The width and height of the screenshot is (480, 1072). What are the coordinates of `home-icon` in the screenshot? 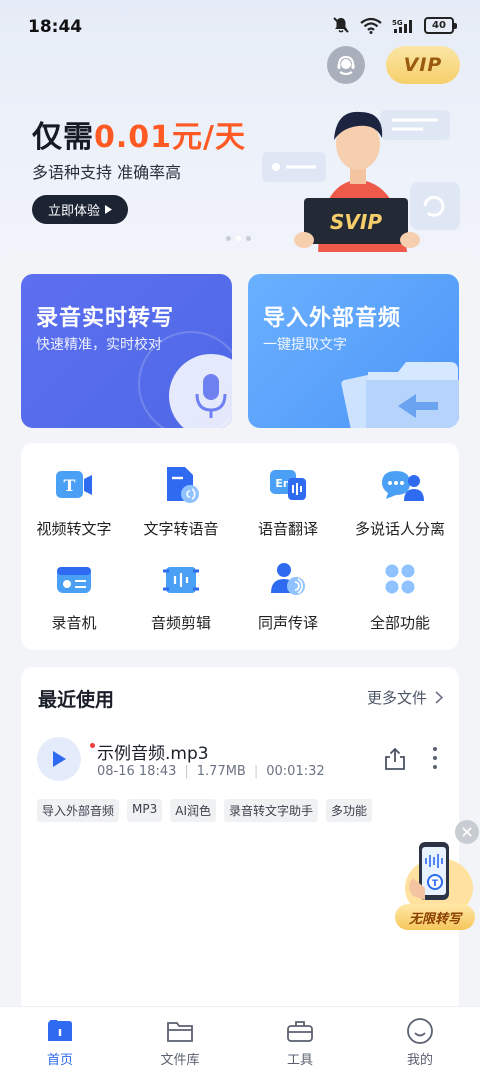 It's located at (60, 1030).